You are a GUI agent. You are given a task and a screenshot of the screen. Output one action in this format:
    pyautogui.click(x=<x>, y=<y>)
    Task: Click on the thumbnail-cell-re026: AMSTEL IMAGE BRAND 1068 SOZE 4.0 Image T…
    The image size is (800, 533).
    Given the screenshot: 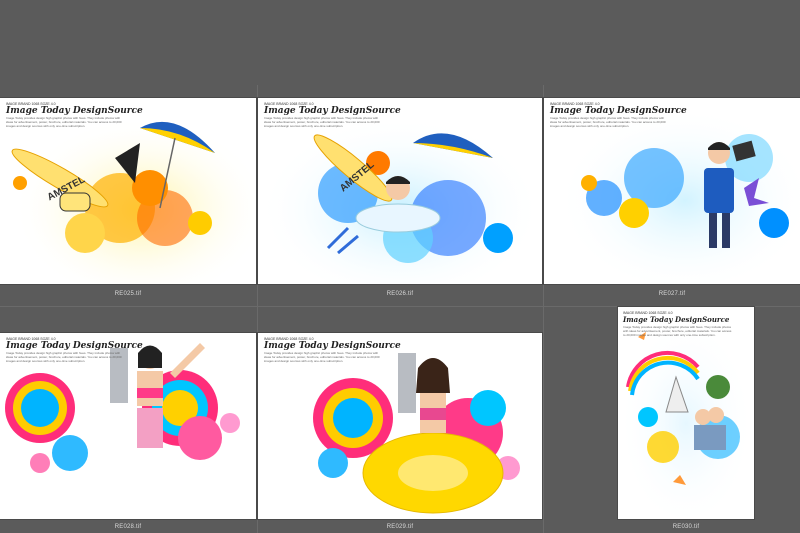 What is the action you would take?
    pyautogui.click(x=400, y=200)
    